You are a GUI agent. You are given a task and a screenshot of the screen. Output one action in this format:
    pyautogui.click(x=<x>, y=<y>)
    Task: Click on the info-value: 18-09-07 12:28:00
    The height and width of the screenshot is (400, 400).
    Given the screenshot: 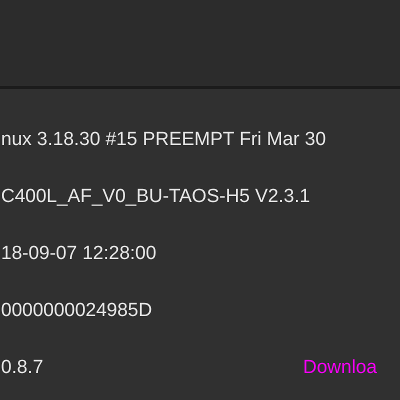 What is the action you would take?
    pyautogui.click(x=78, y=253)
    